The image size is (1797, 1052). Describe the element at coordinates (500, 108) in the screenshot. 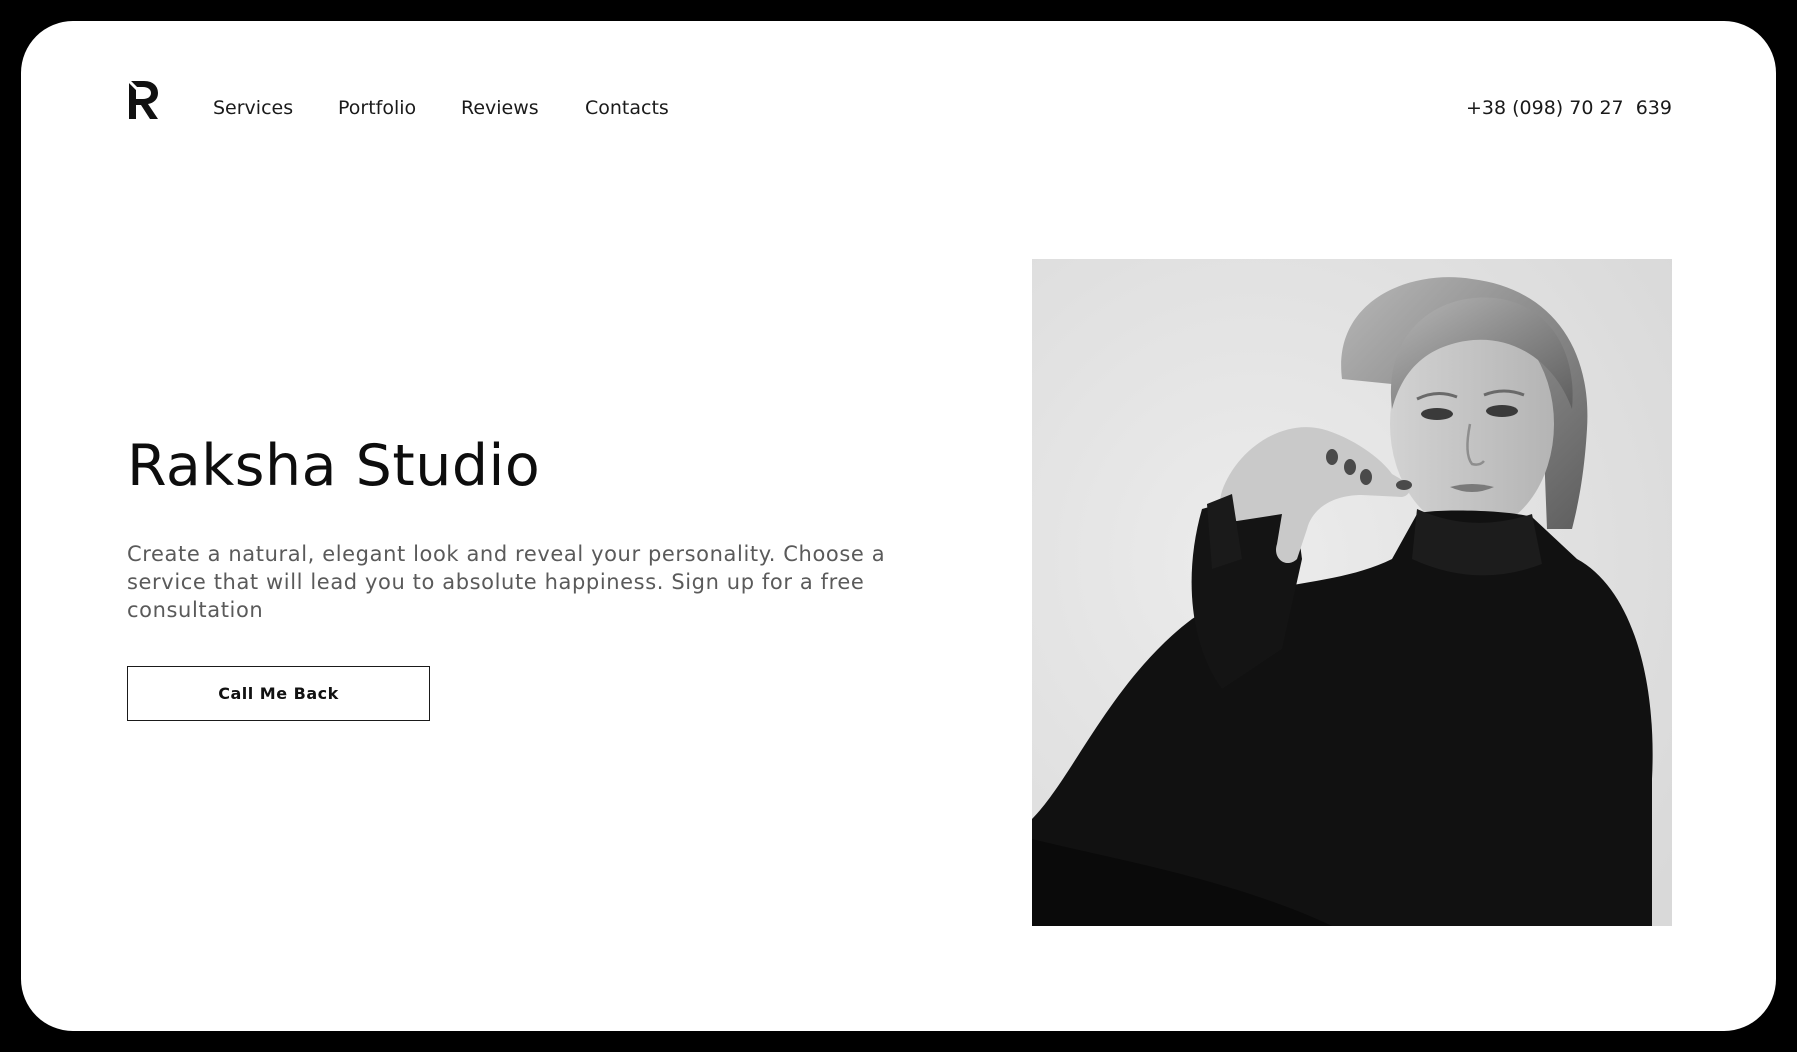

I see `nav-link-reviews: Reviews` at that location.